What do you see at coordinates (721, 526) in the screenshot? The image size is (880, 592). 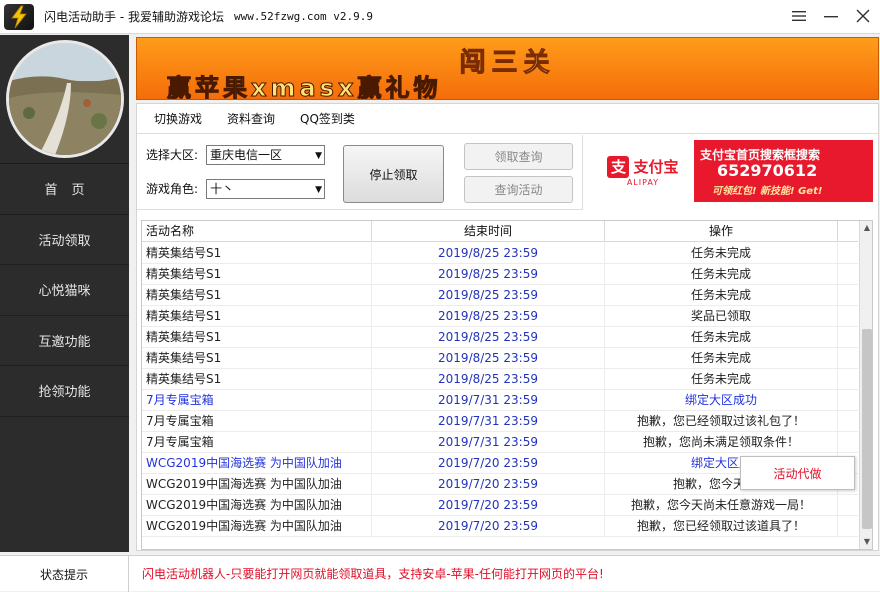 I see `action-status-cell: 抱歉，您已经领取过该道具了！` at bounding box center [721, 526].